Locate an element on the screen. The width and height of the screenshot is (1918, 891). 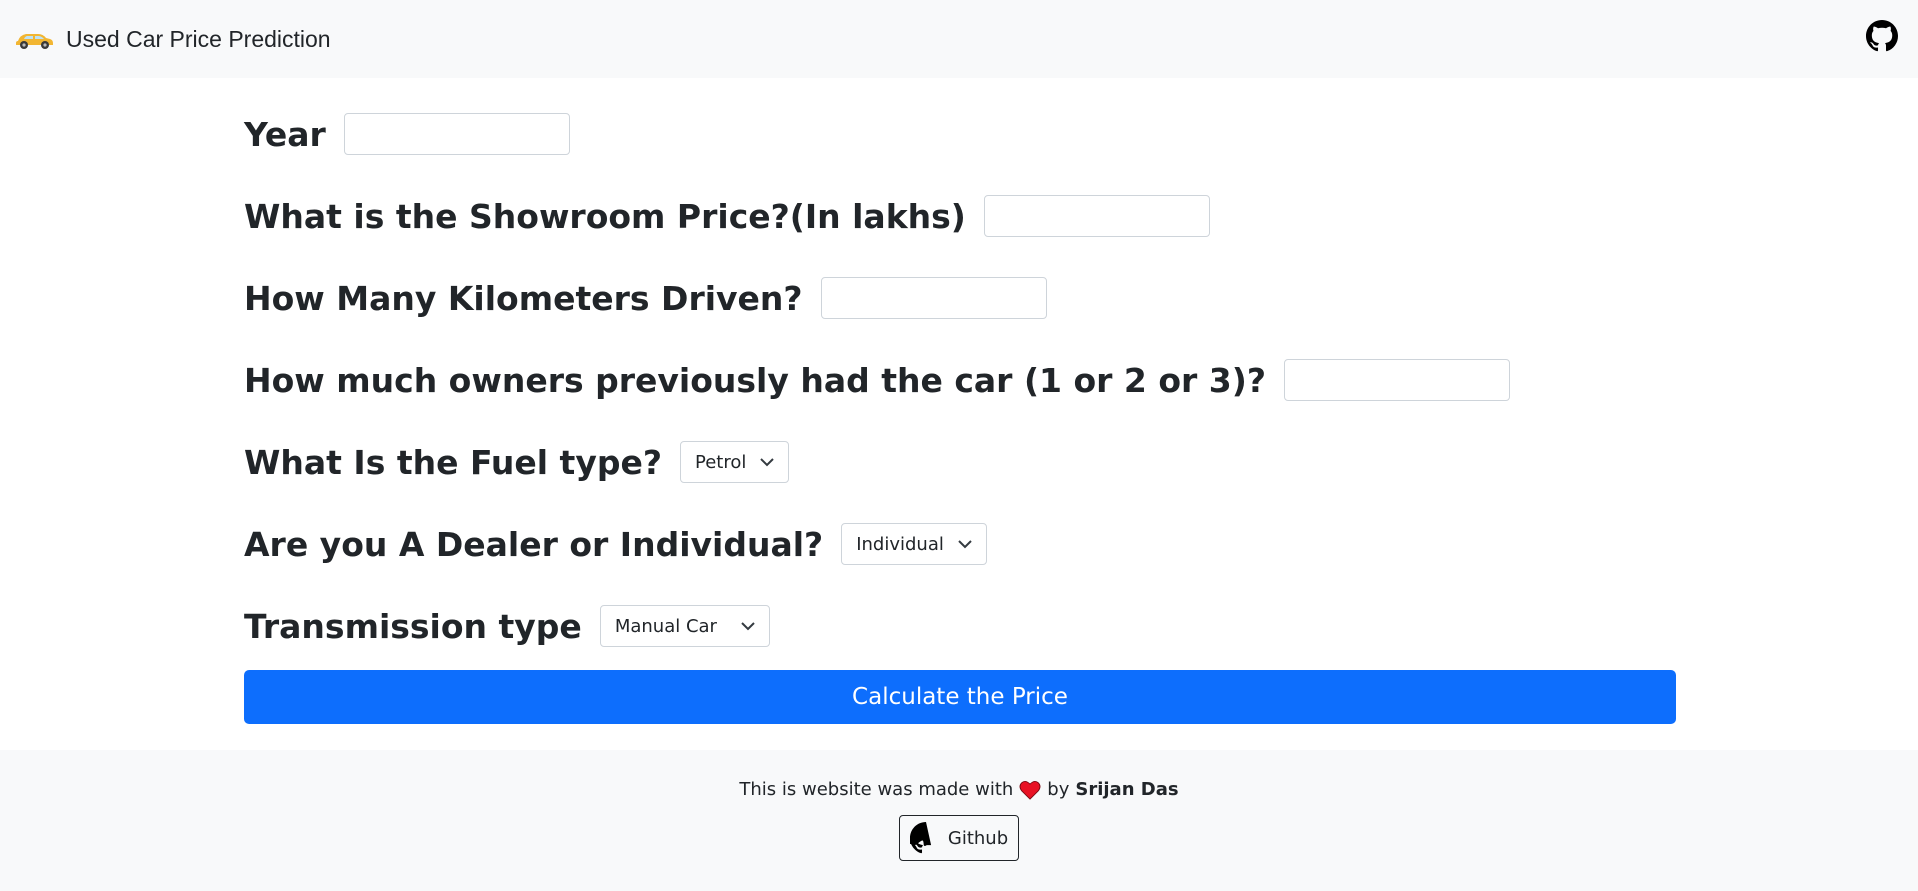
fuel-type-label: What Is the Fuel type? is located at coordinates (453, 462).